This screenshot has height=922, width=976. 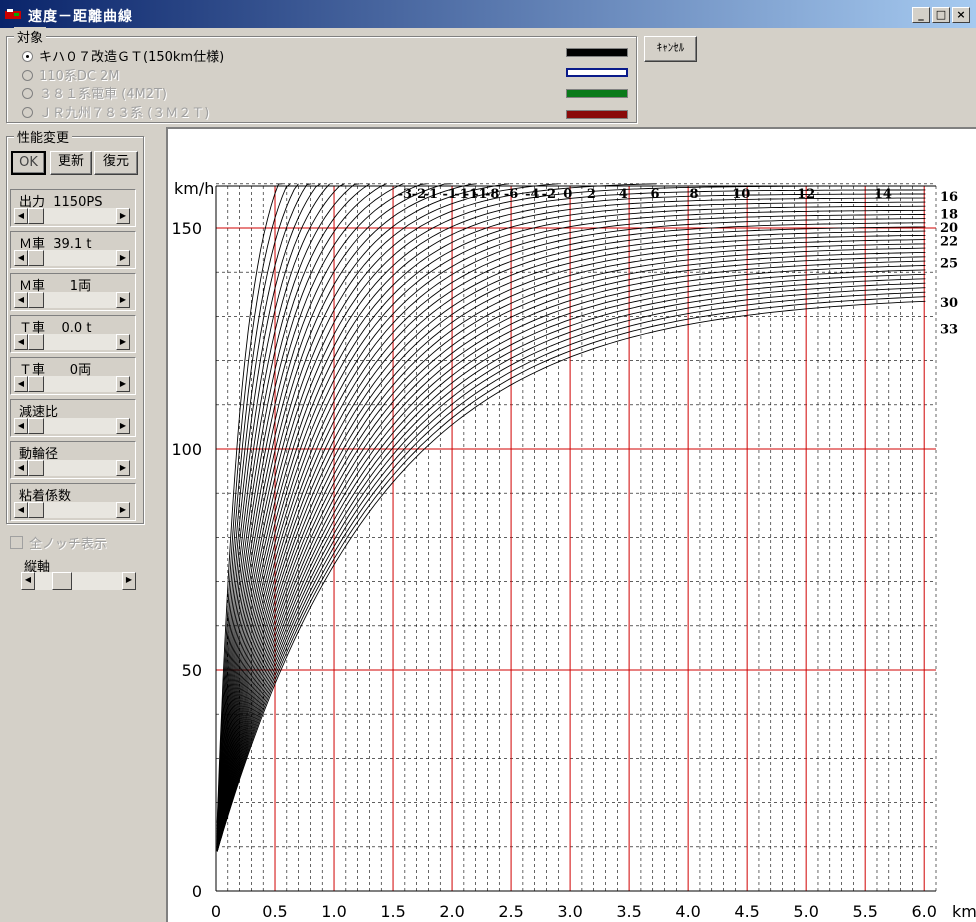 I want to click on slider-panel: 動輪径 ◀ ▶, so click(x=73, y=460).